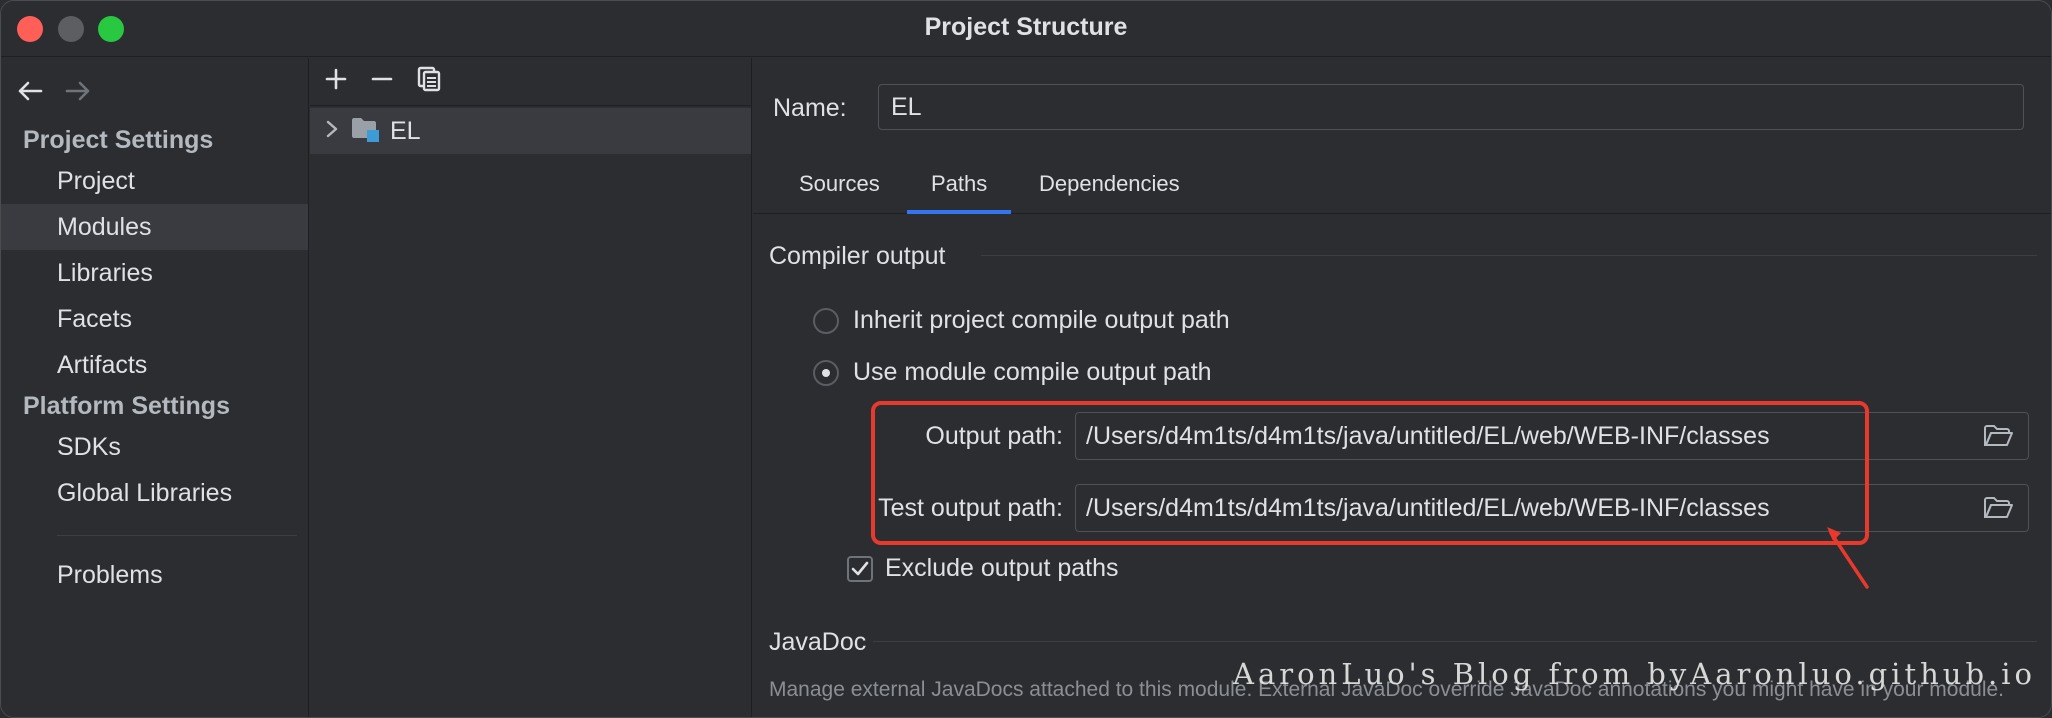  I want to click on nav-item-artifacts: Artifacts, so click(154, 365).